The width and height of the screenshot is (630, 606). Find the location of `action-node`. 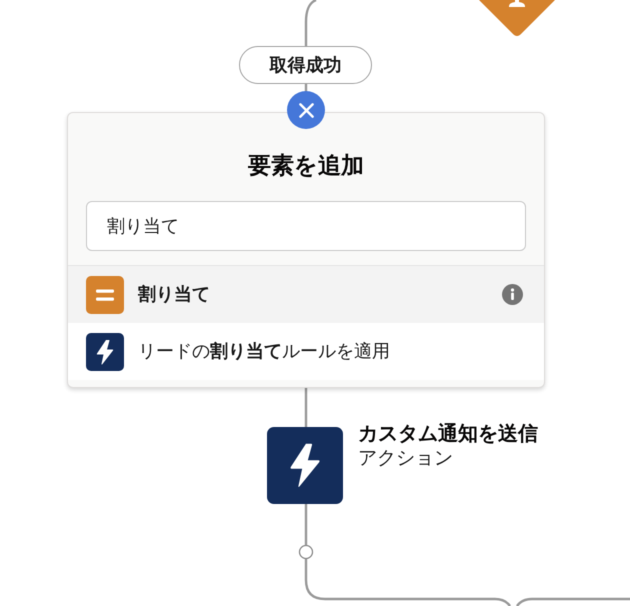

action-node is located at coordinates (305, 465).